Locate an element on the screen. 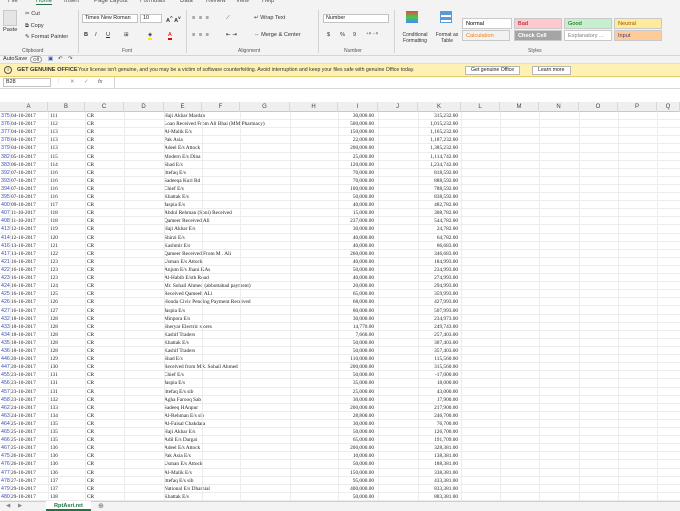 Image resolution: width=680 pixels, height=511 pixels. column-header-h: H is located at coordinates (314, 107).